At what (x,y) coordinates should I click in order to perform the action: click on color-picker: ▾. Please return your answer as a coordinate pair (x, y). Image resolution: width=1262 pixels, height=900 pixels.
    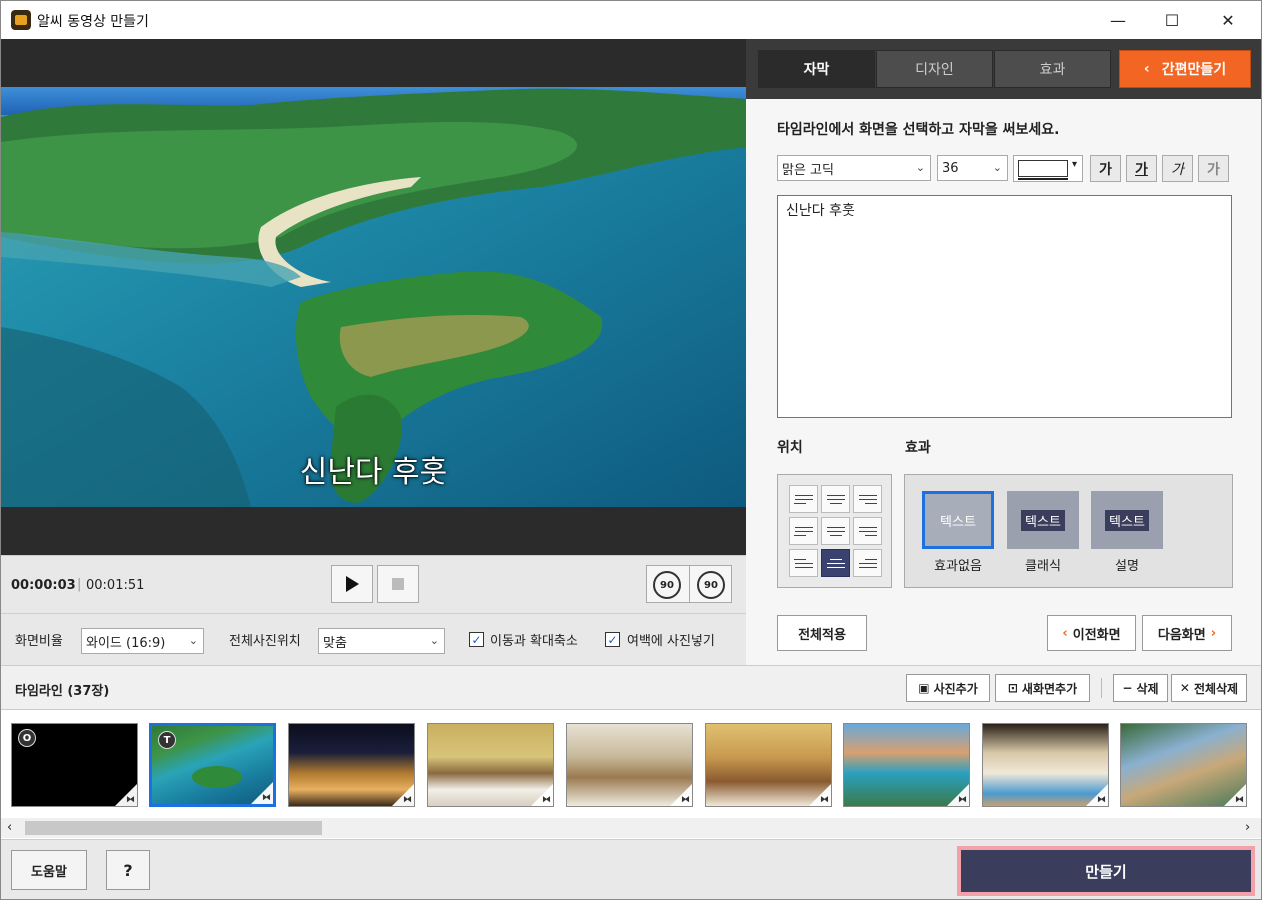
    Looking at the image, I should click on (1048, 168).